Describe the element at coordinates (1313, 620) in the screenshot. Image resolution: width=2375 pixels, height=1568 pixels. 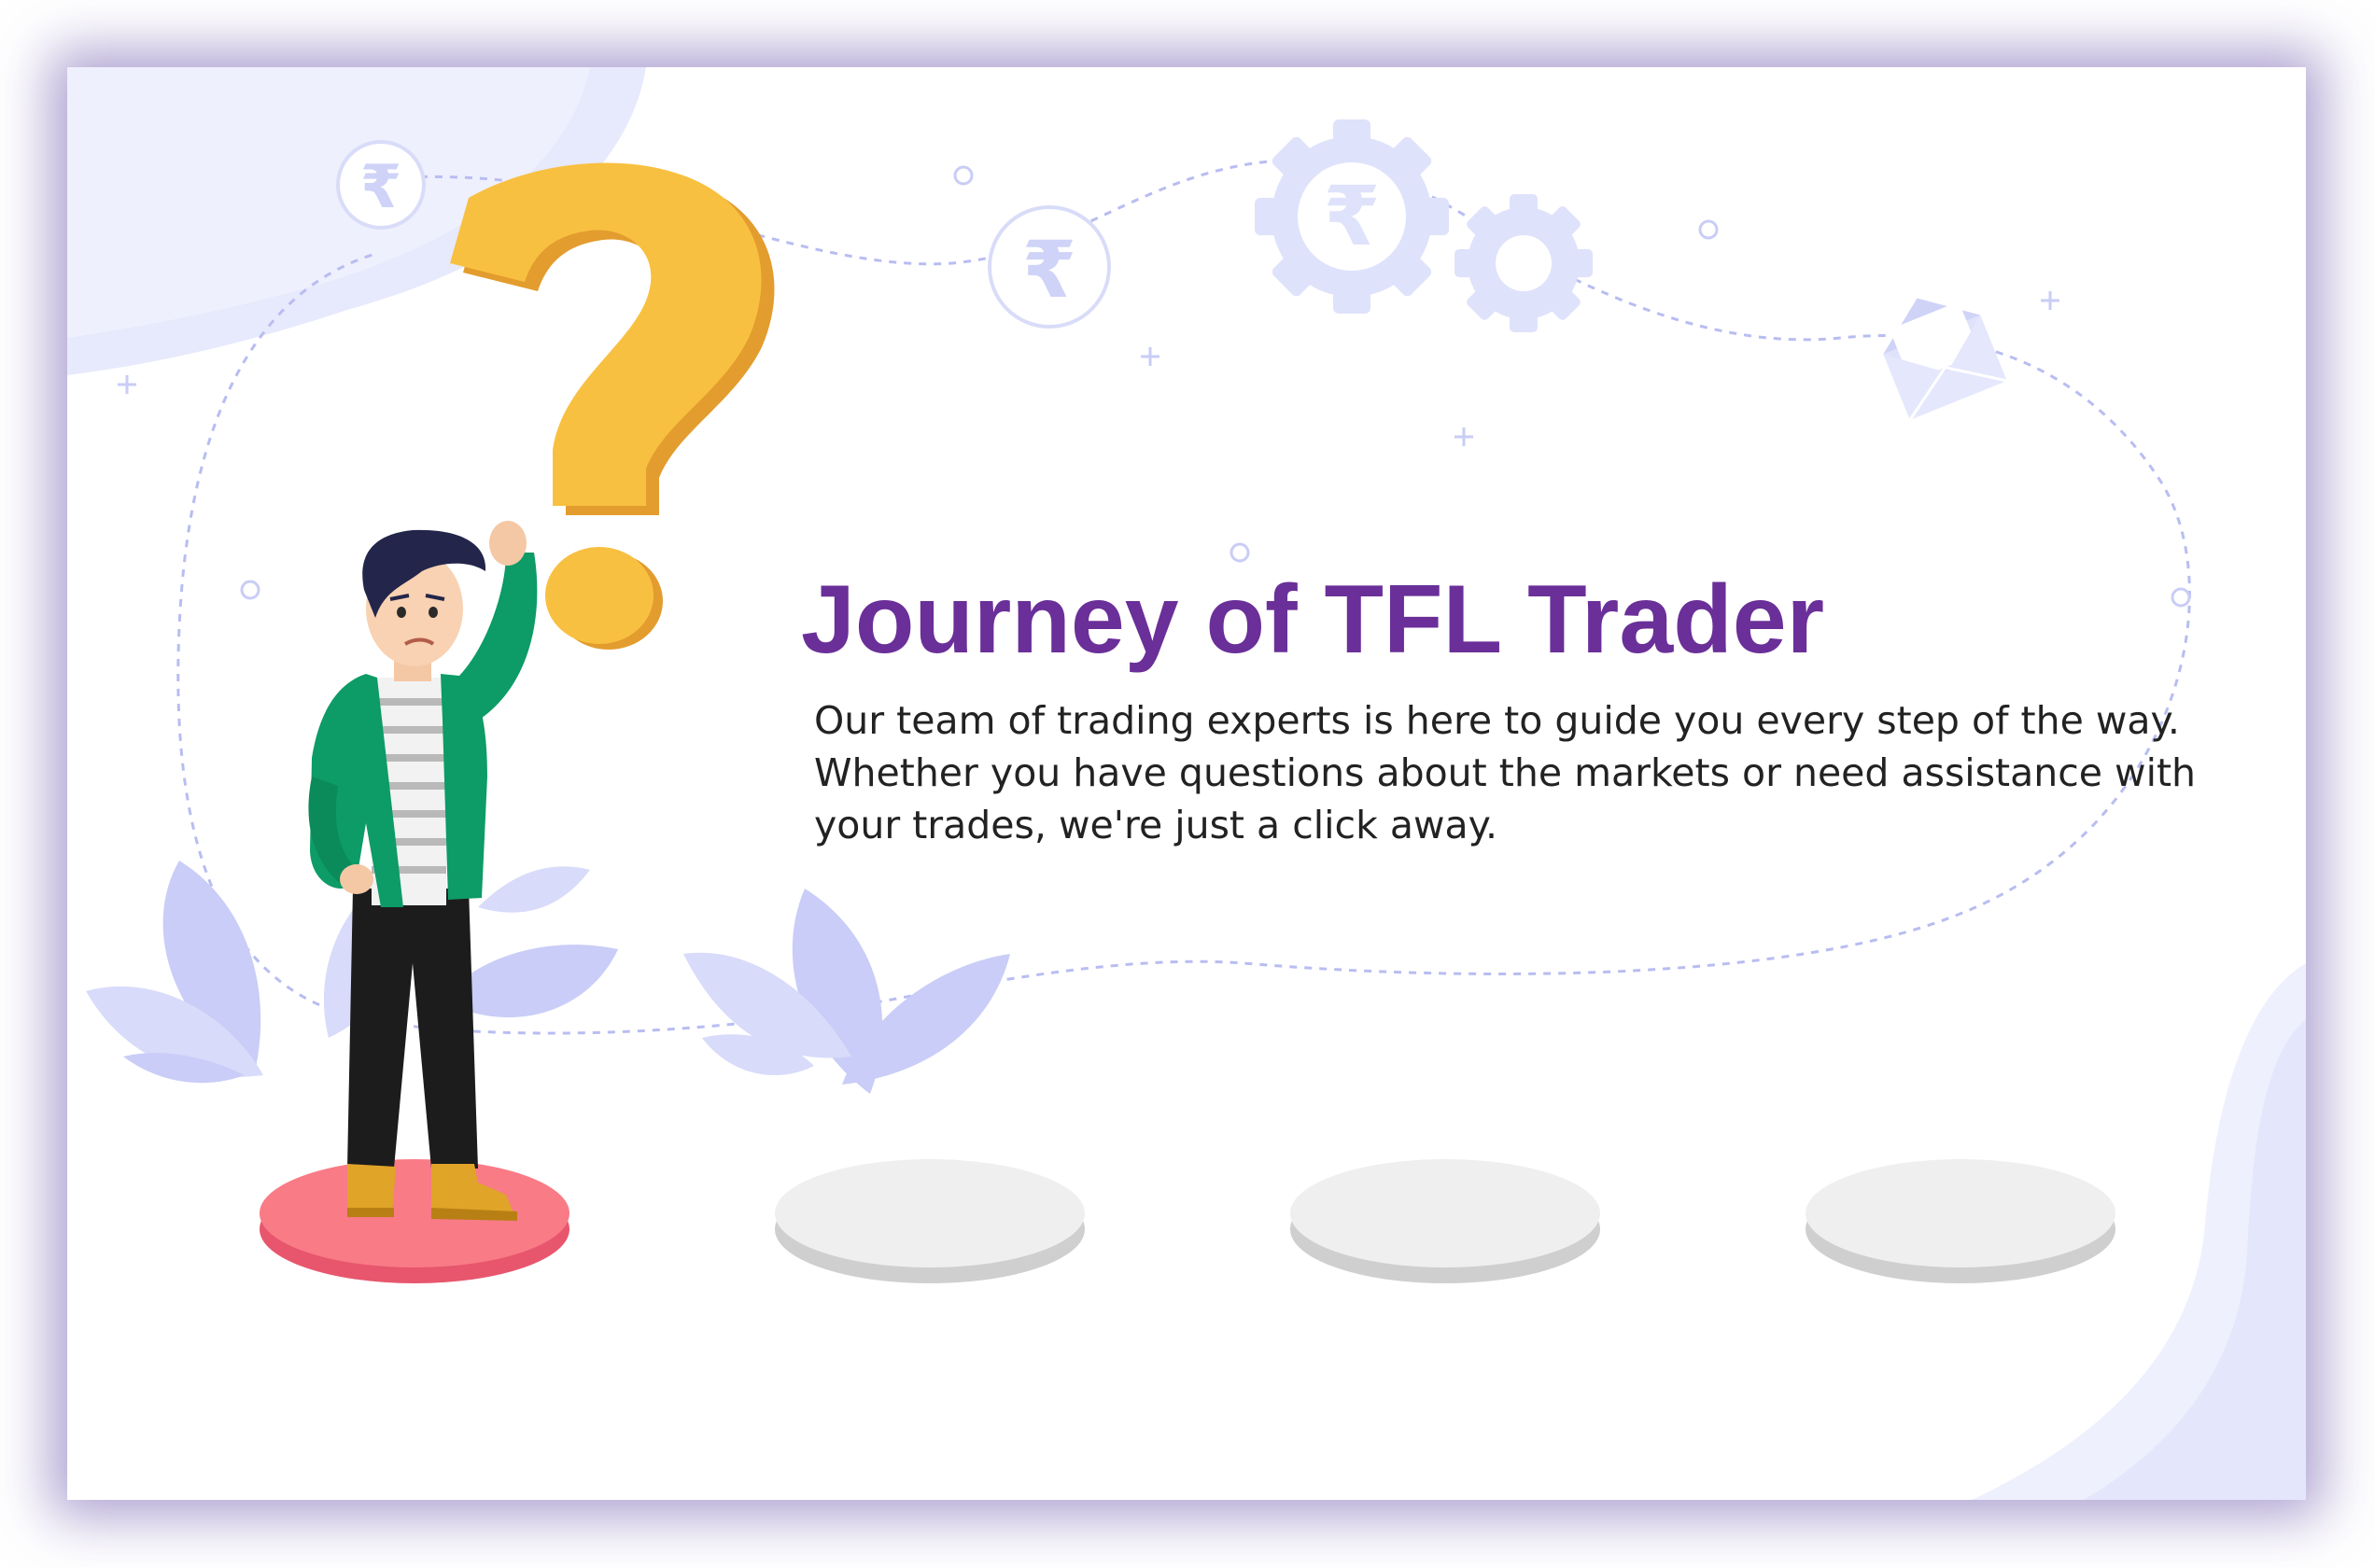
I see `page-title: Journey of TFL Trader` at that location.